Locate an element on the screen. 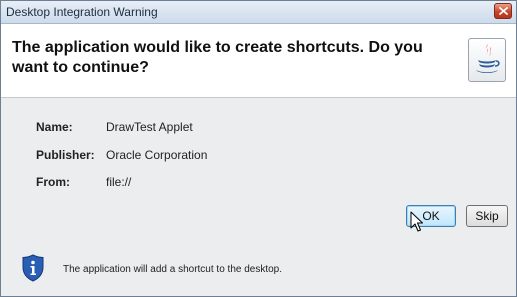 This screenshot has height=297, width=517. publisher-label: Publisher: is located at coordinates (65, 155).